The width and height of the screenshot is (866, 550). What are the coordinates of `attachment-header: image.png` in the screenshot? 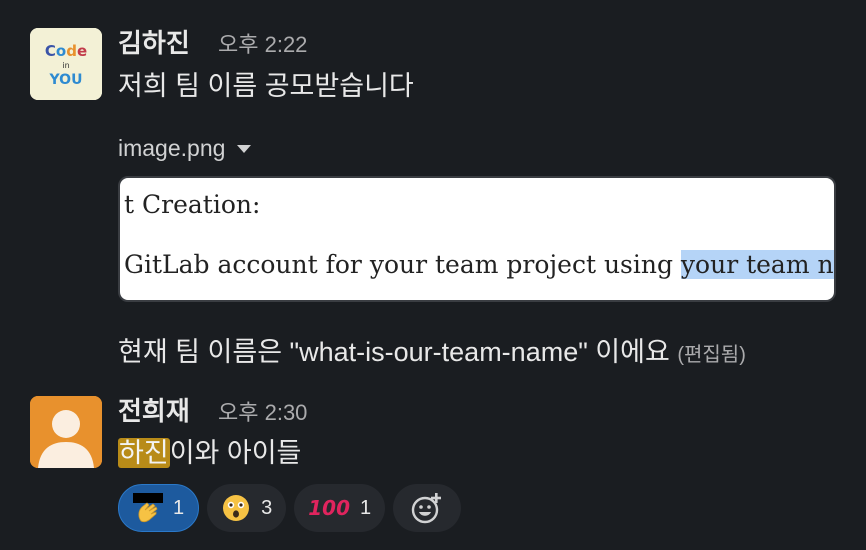 It's located at (185, 148).